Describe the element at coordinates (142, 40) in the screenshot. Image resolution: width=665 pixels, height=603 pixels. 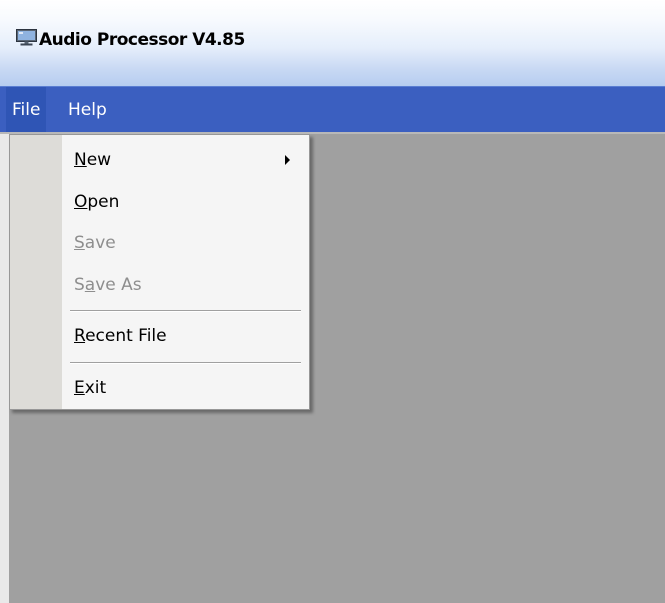
I see `window-title: Audio Processor V4.85` at that location.